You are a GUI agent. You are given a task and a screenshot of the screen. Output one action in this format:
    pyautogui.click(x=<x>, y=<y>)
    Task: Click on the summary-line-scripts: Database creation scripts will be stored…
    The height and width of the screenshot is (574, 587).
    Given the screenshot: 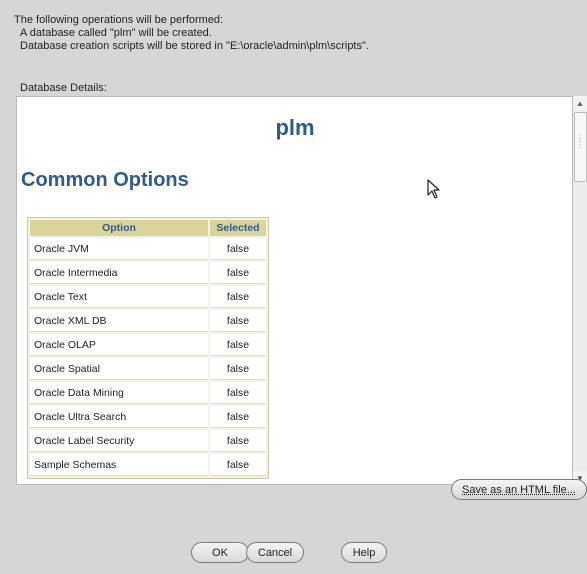 What is the action you would take?
    pyautogui.click(x=194, y=46)
    